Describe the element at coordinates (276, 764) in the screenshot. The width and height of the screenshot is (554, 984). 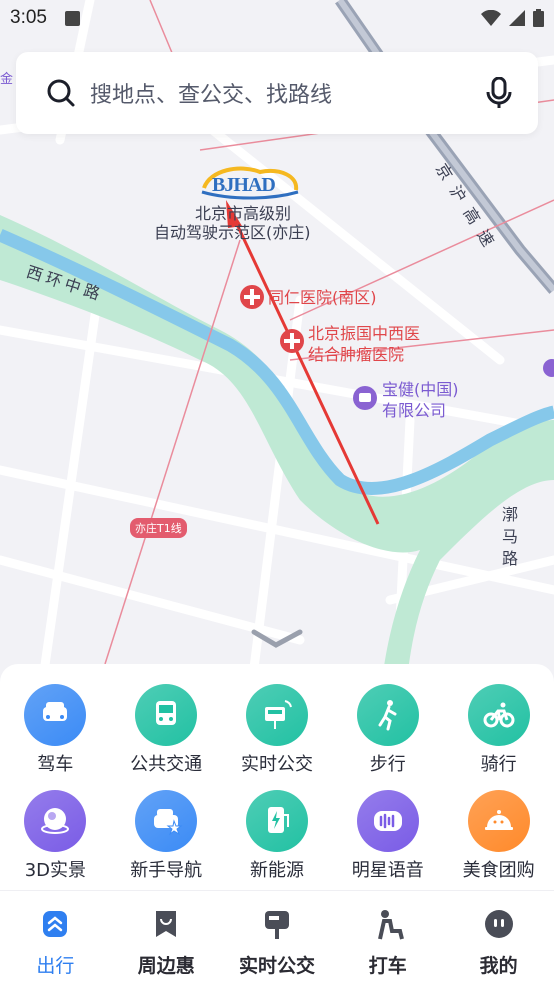
I see `quick-action-label: 实时公交` at that location.